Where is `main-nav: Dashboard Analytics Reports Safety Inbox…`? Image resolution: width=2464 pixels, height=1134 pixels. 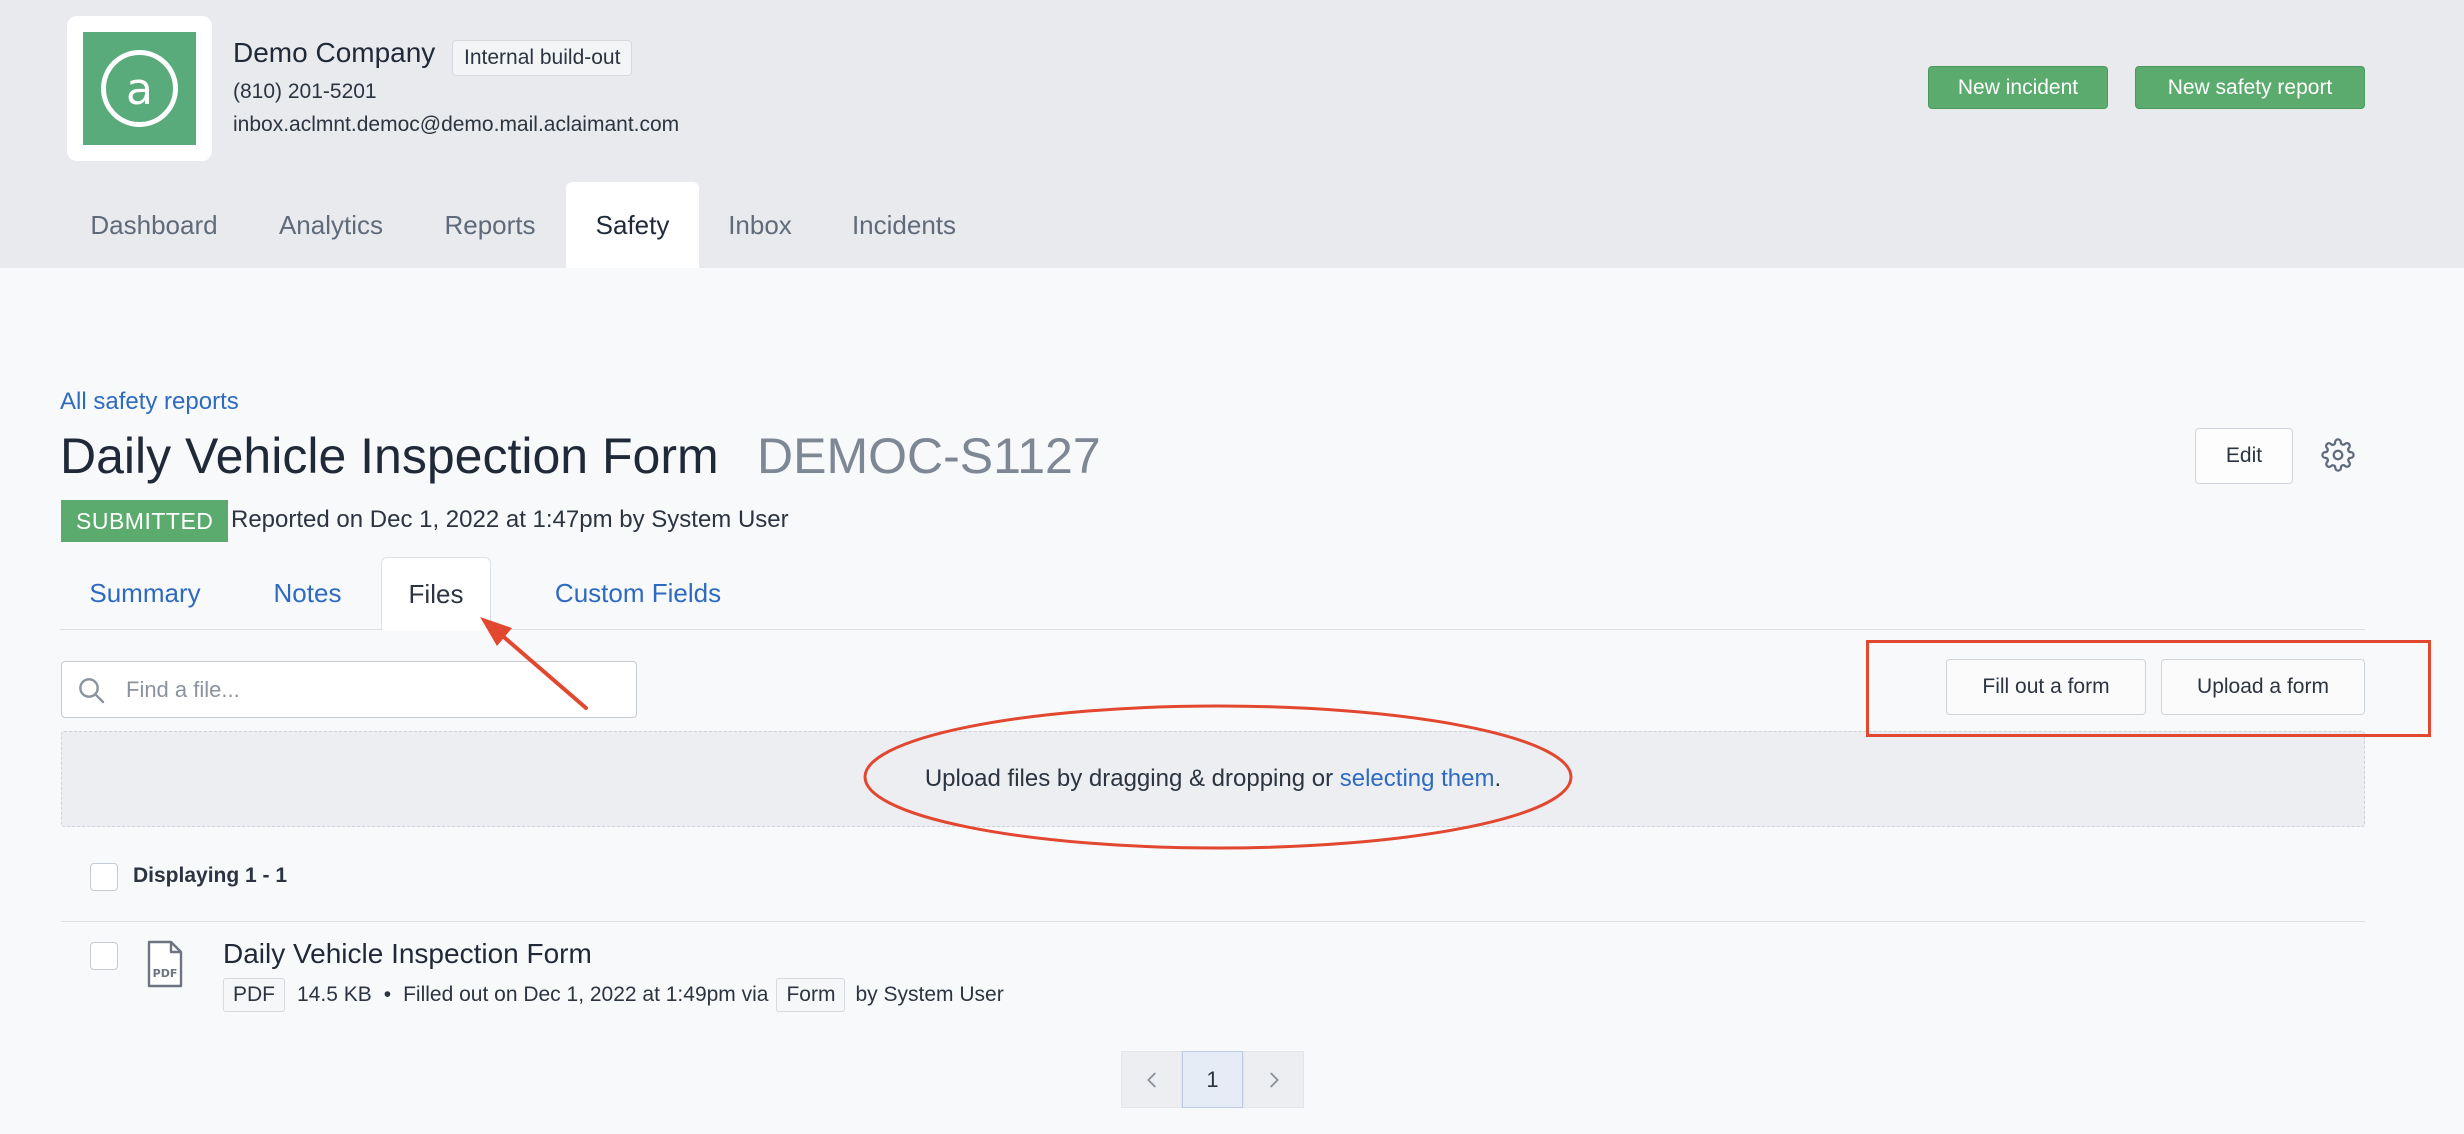 main-nav: Dashboard Analytics Reports Safety Inbox… is located at coordinates (1232, 225).